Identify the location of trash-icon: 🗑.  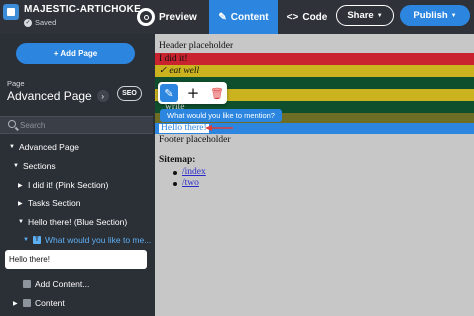
(217, 93).